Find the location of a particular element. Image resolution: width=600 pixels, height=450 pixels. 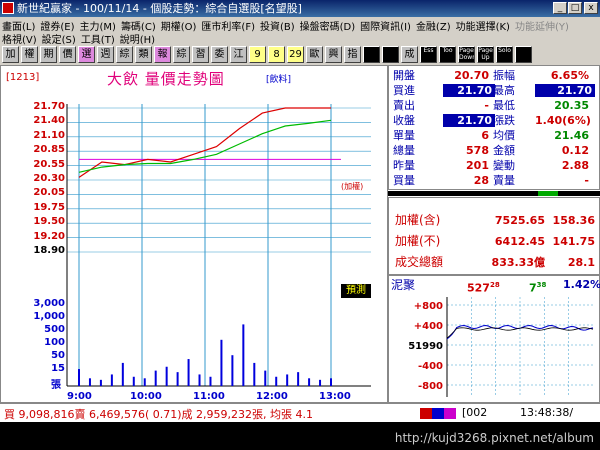

toolbar-button: 興 is located at coordinates (333, 54).